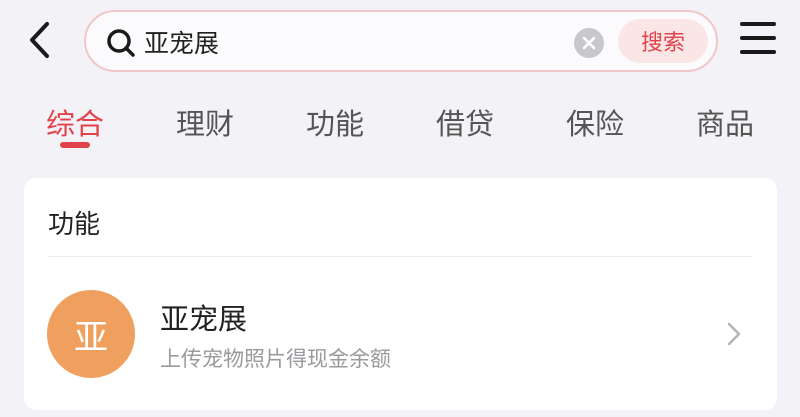  Describe the element at coordinates (758, 24) in the screenshot. I see `menu-icon` at that location.